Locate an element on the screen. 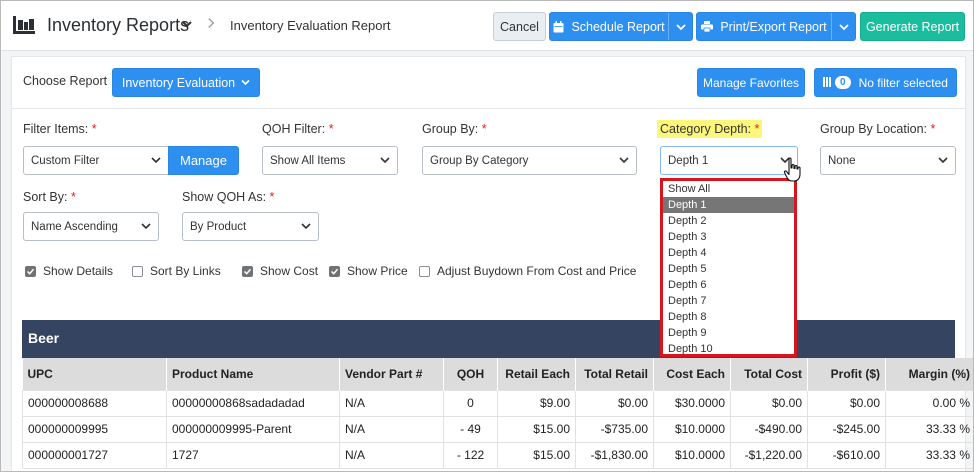 The height and width of the screenshot is (472, 974). table-cell: $15.00 is located at coordinates (536, 429).